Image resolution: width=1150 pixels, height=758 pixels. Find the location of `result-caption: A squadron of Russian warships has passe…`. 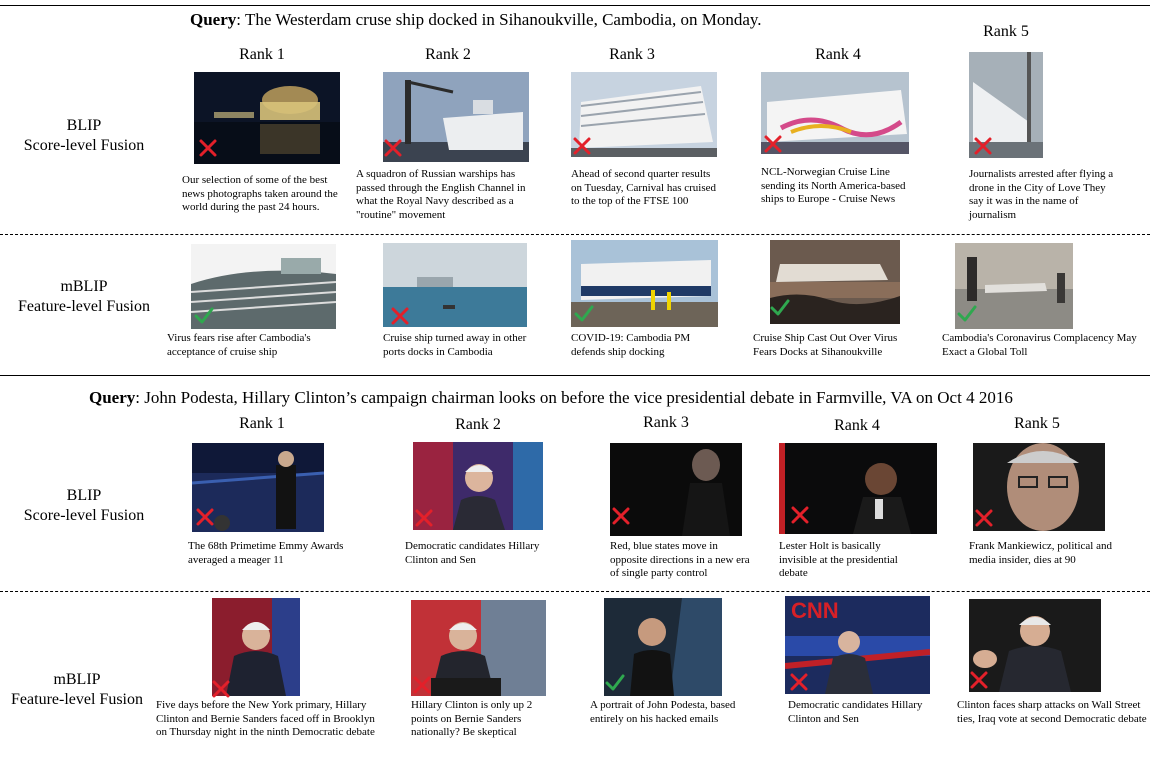

result-caption: A squadron of Russian warships has passe… is located at coordinates (441, 194).